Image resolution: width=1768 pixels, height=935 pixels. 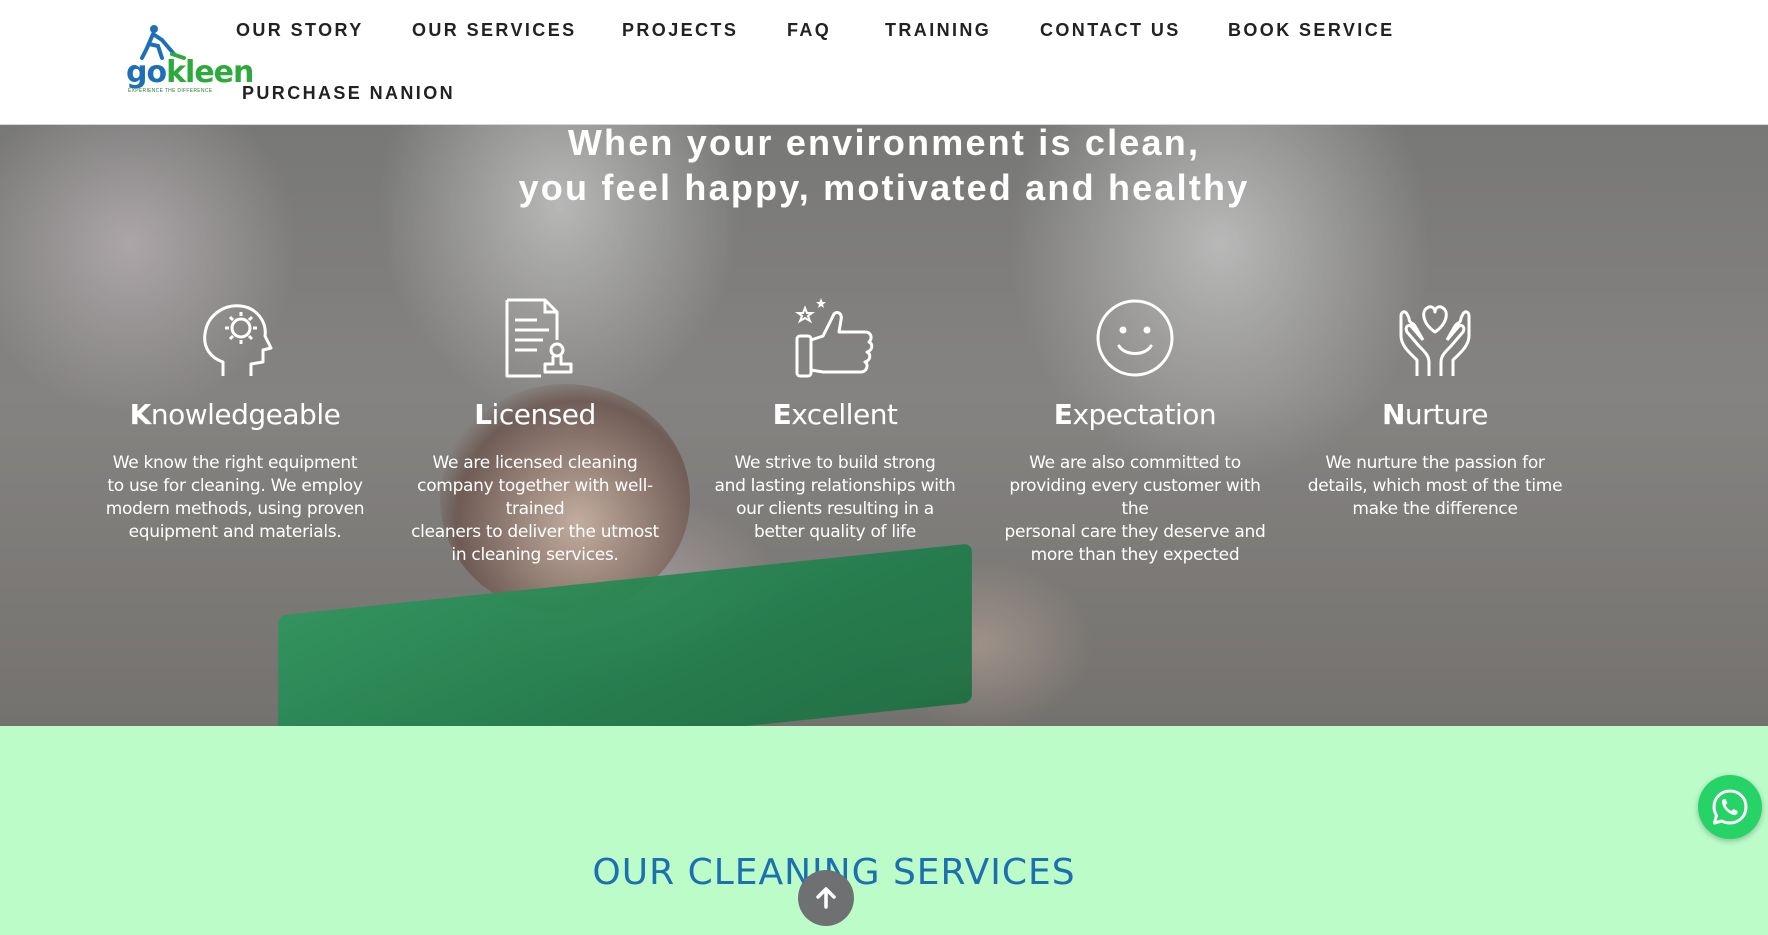 I want to click on thumbs-up-stars-icon, so click(x=834, y=338).